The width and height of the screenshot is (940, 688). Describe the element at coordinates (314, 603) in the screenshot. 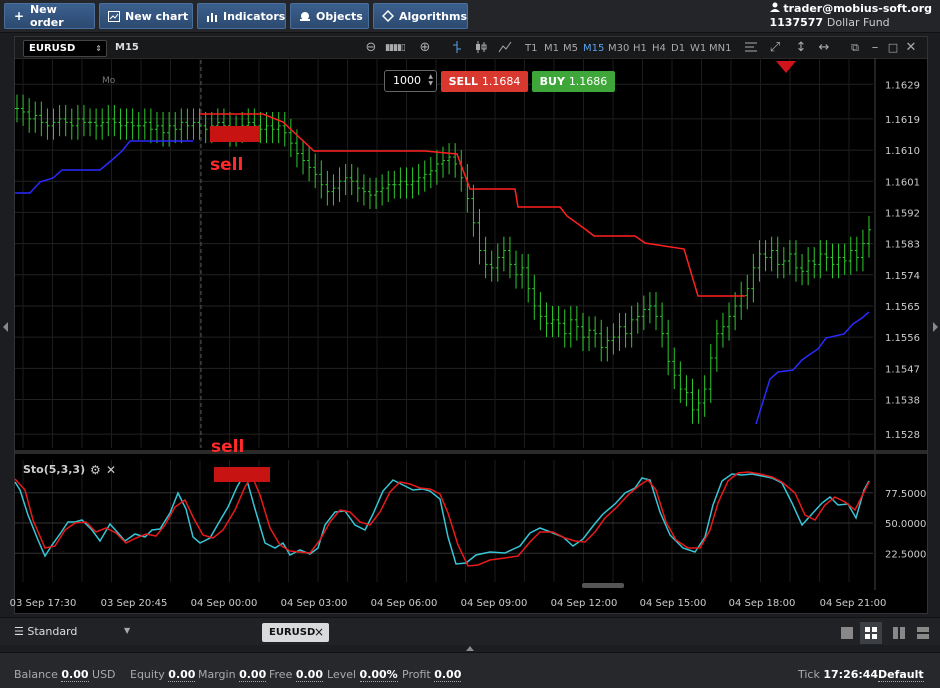

I see `time-tick-label: 04 Sep 03:00` at that location.